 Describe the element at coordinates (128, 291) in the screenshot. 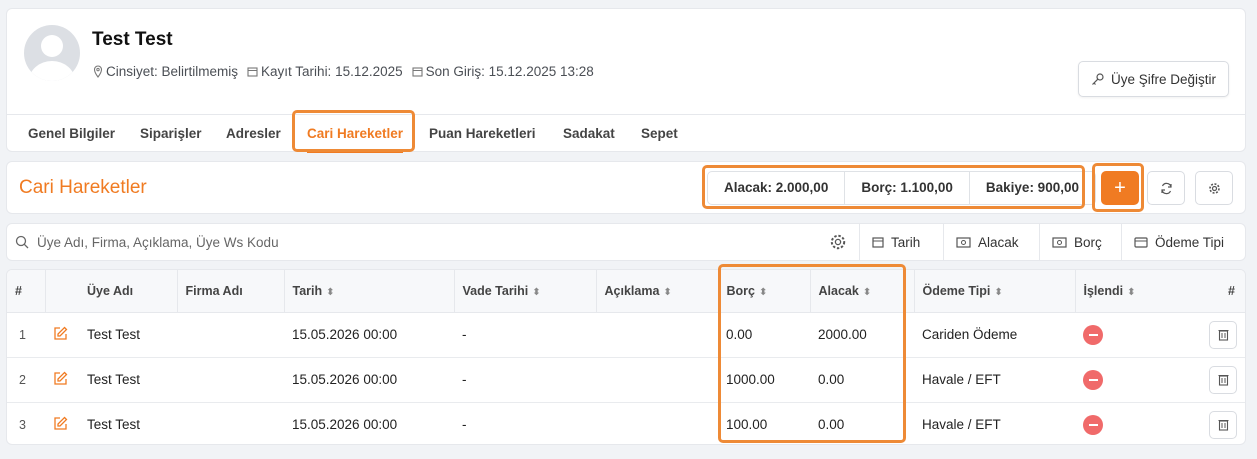

I see `th-uye-adi: Üye Adı` at that location.